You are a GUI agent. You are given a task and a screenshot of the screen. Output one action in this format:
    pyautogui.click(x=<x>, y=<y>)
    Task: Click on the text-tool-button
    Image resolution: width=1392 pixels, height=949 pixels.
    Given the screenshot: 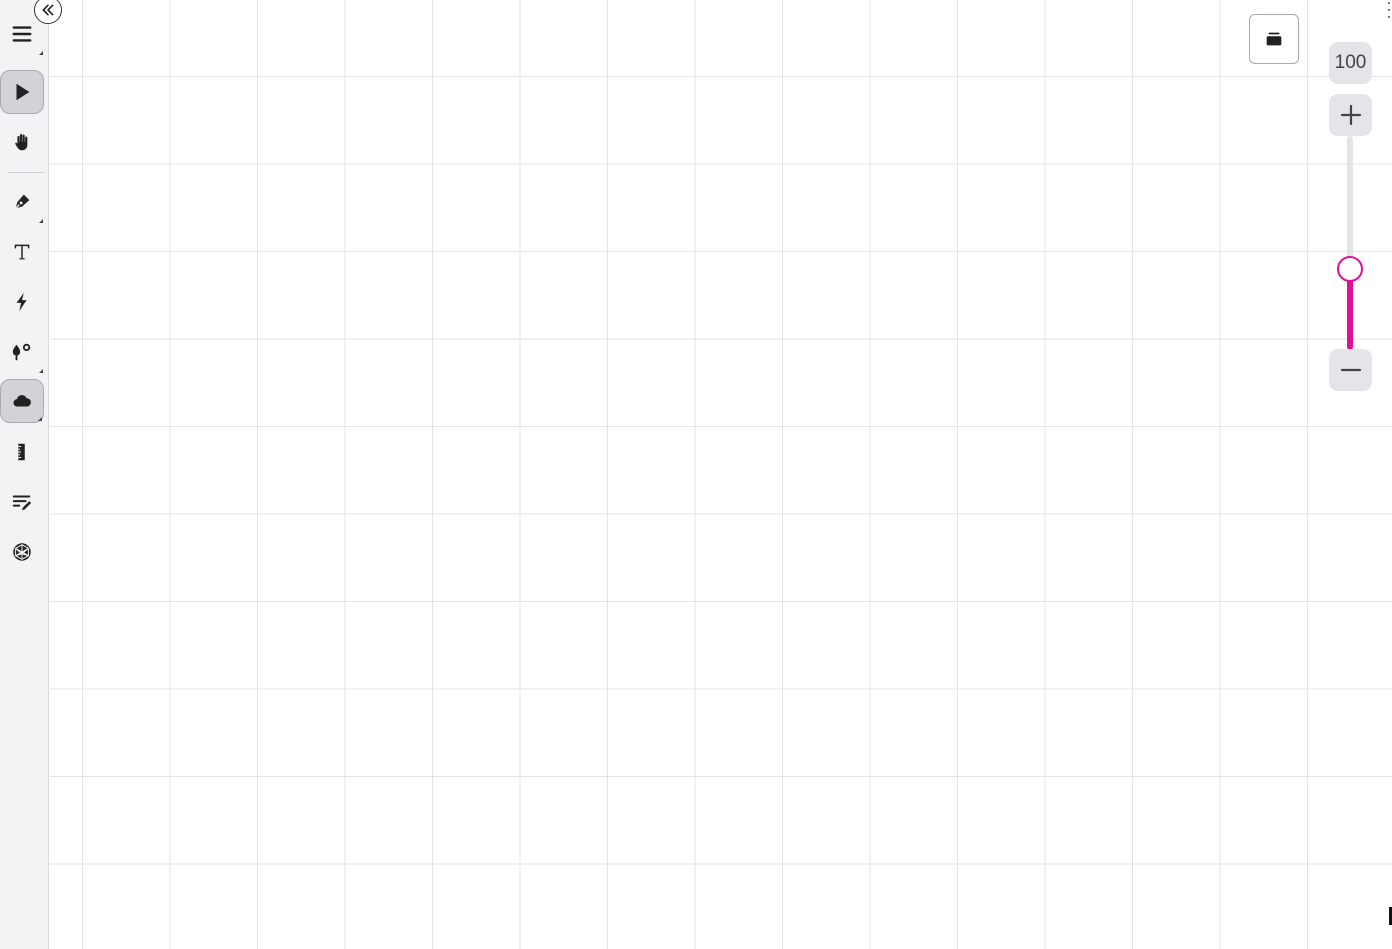 What is the action you would take?
    pyautogui.click(x=22, y=252)
    